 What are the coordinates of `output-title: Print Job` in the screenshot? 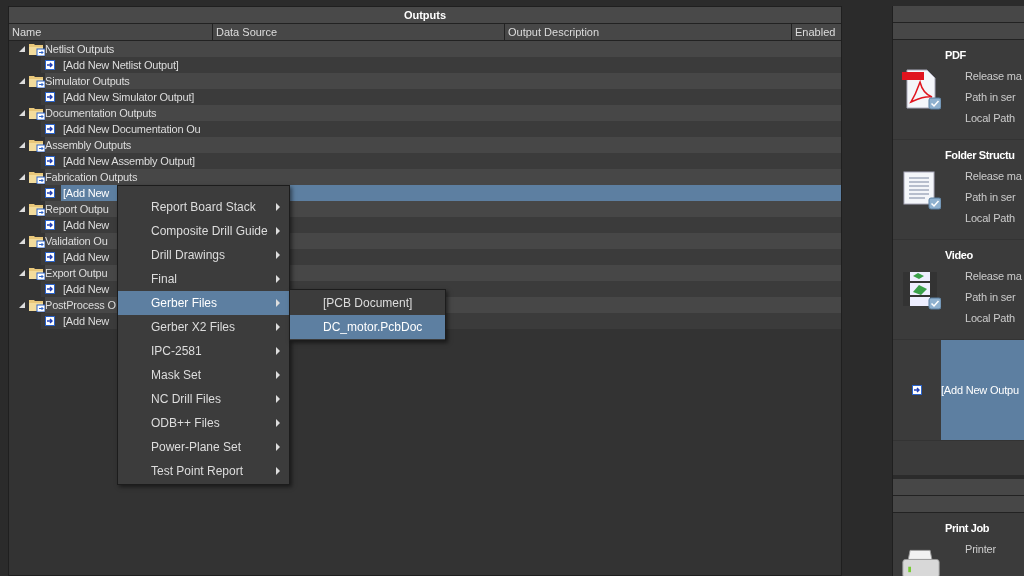 It's located at (967, 528).